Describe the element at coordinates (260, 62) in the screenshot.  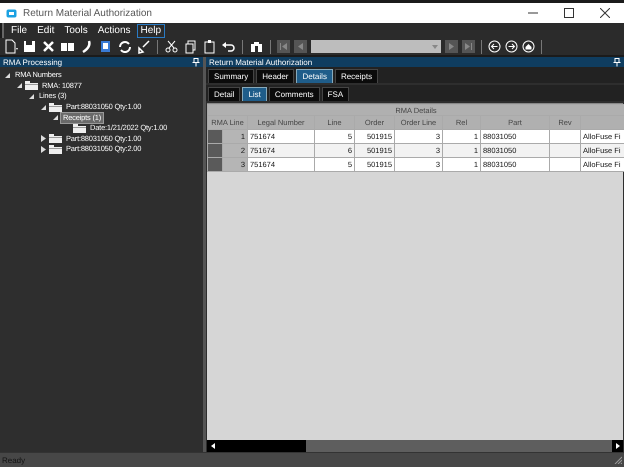
I see `panel-title: Return Material Authorization` at that location.